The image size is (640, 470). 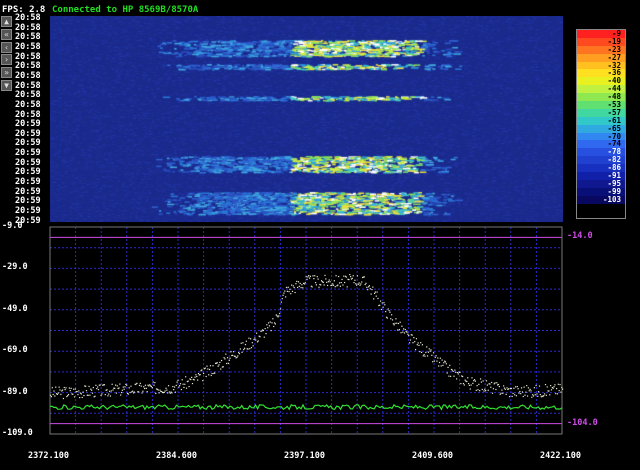 What do you see at coordinates (601, 199) in the screenshot?
I see `scale-level: -103` at bounding box center [601, 199].